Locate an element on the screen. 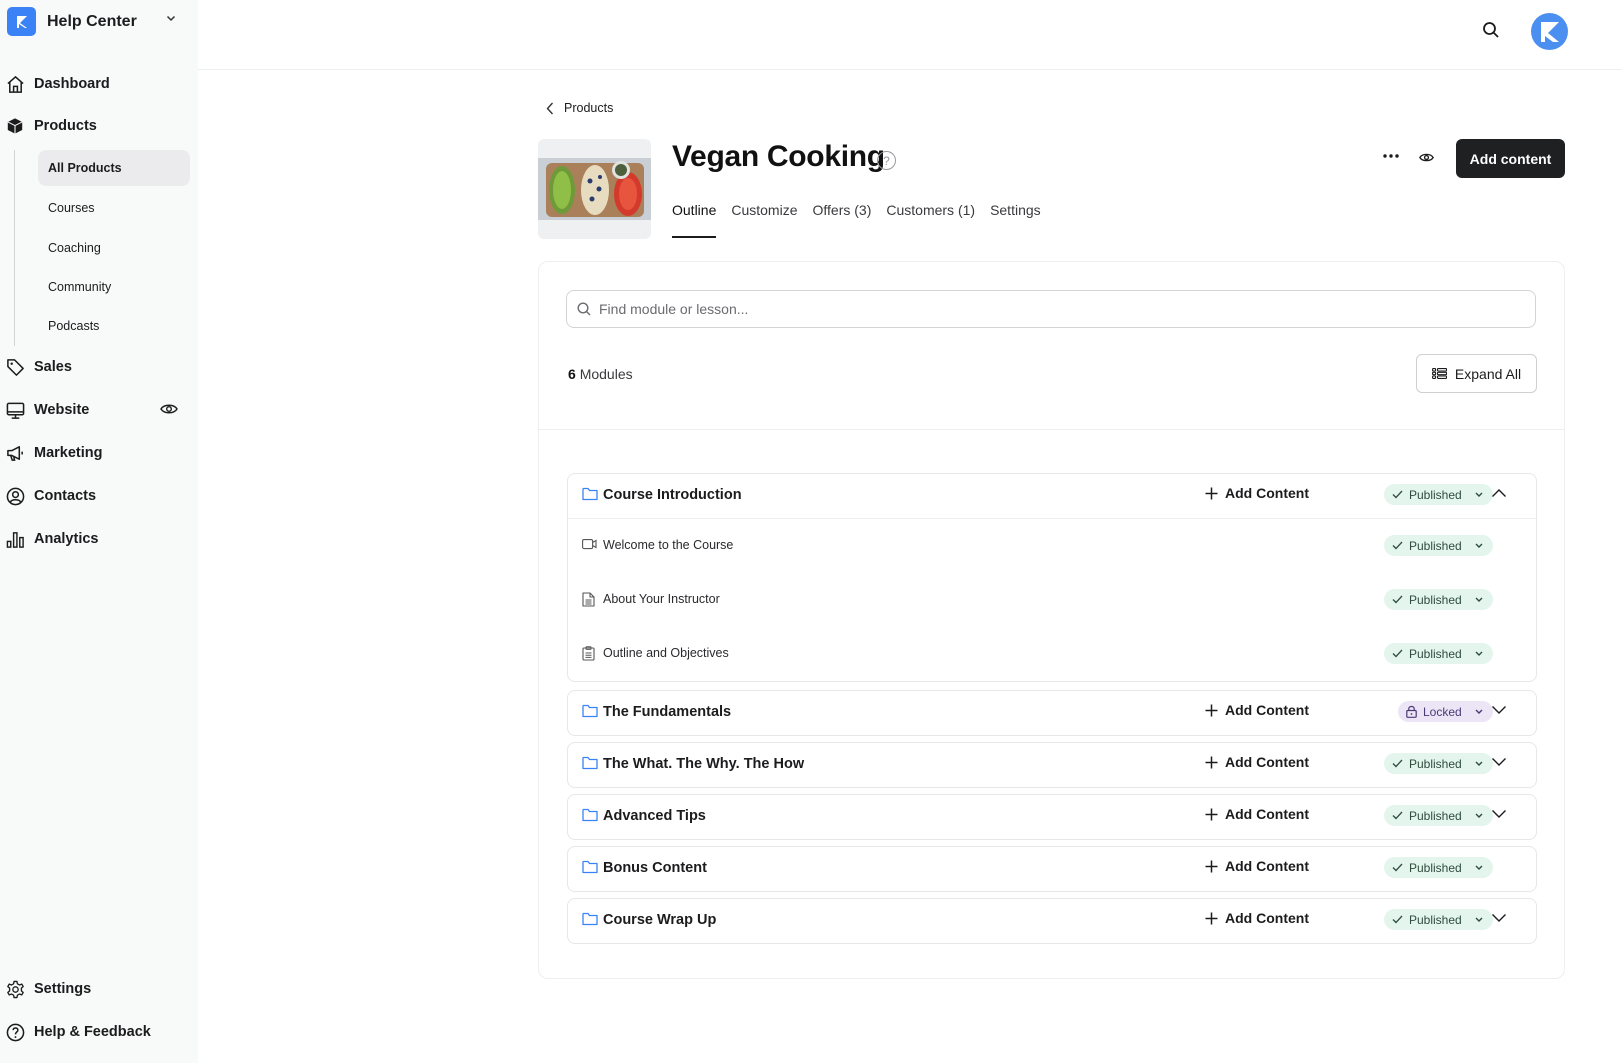 This screenshot has width=1621, height=1063. sidebar-subitem-coaching: Coaching is located at coordinates (114, 248).